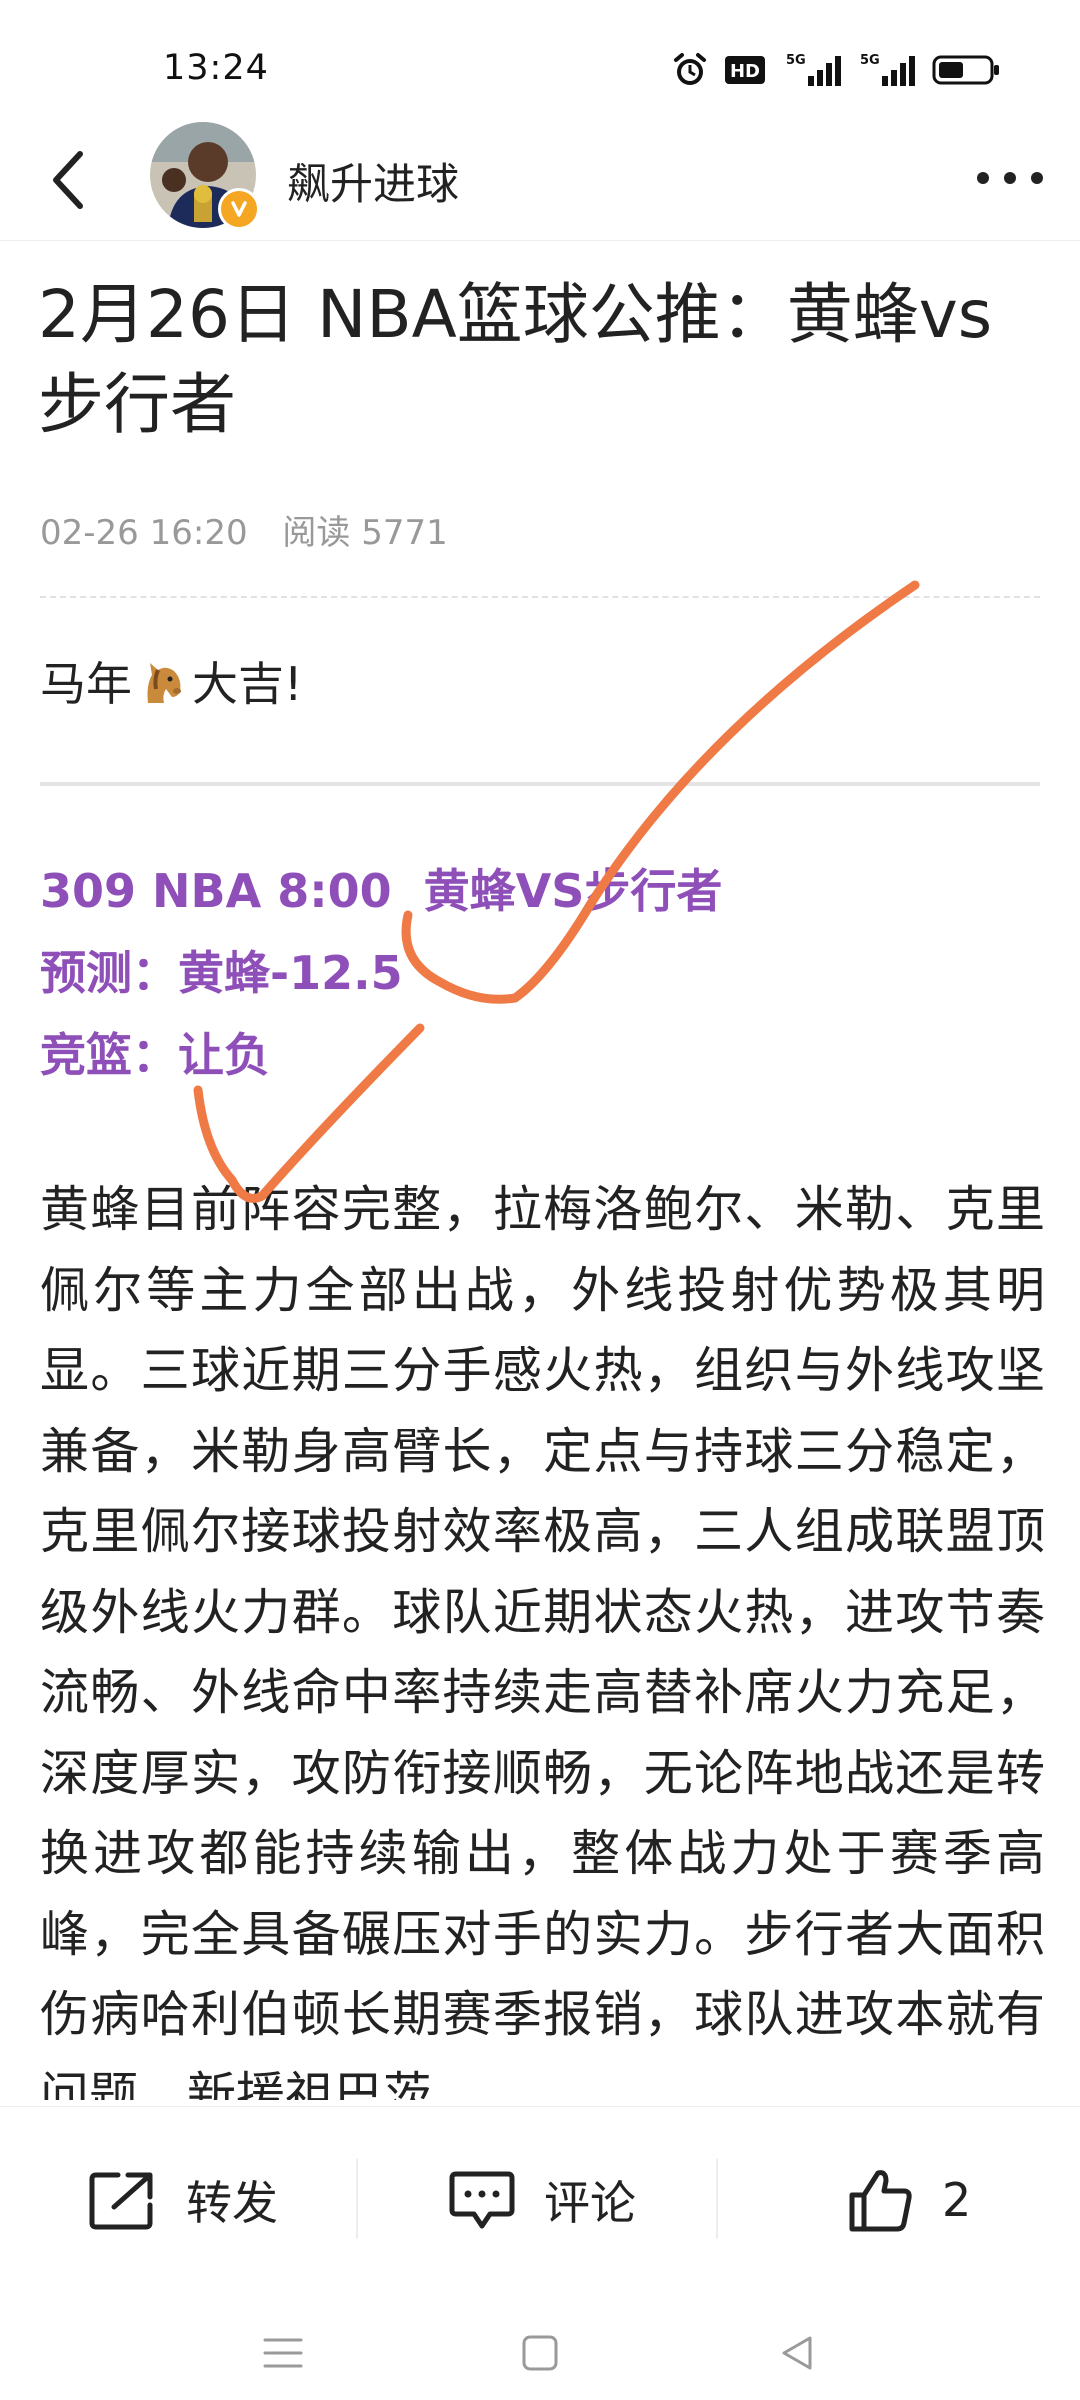  Describe the element at coordinates (957, 2200) in the screenshot. I see `like-count: 2` at that location.